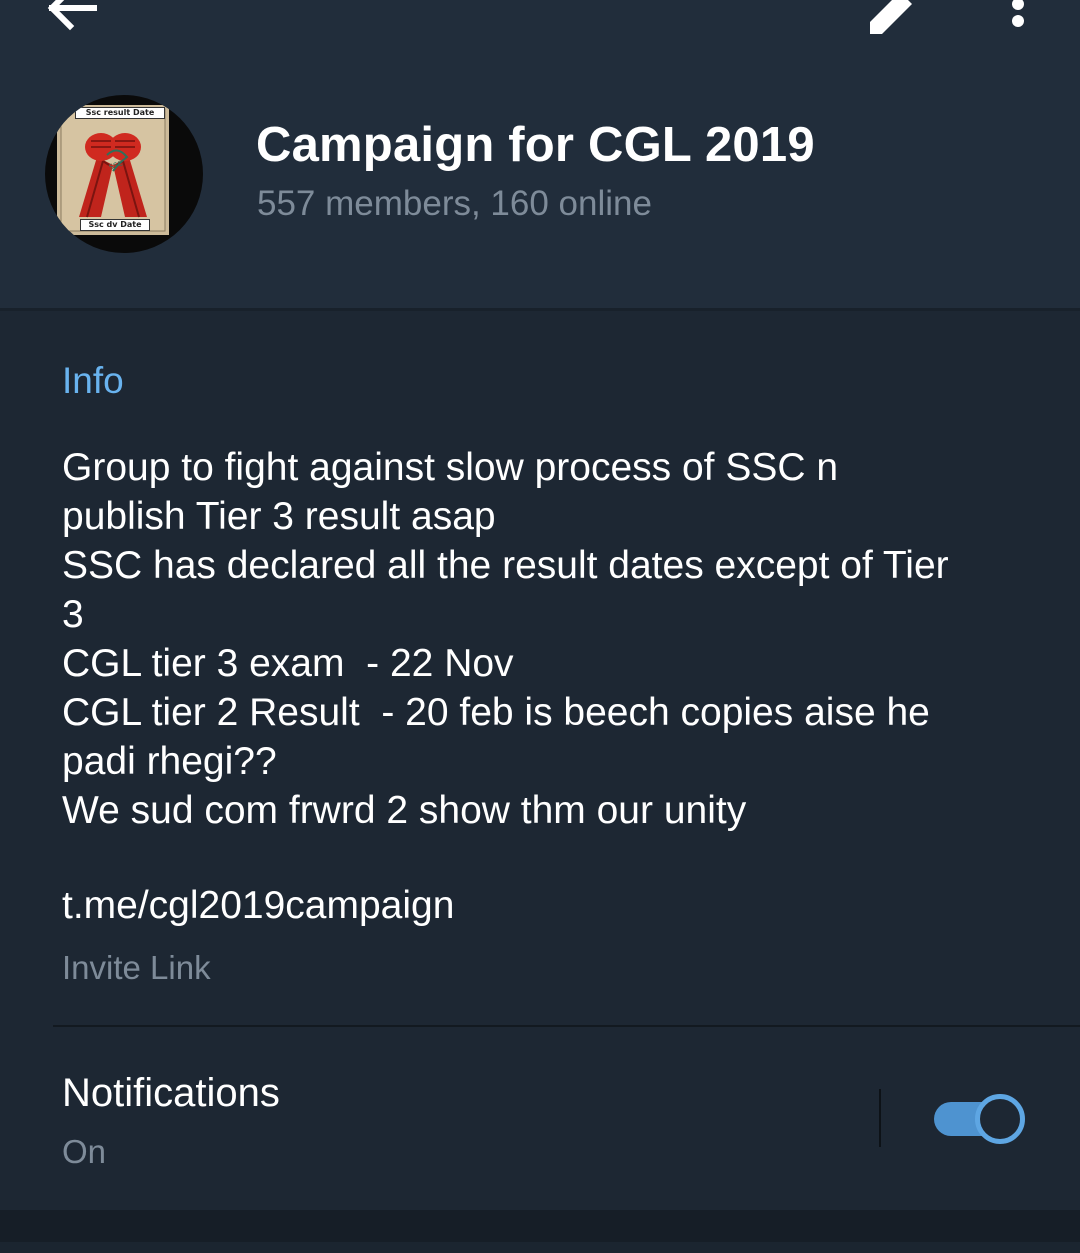  What do you see at coordinates (171, 1093) in the screenshot?
I see `notifications-title: Notifications` at bounding box center [171, 1093].